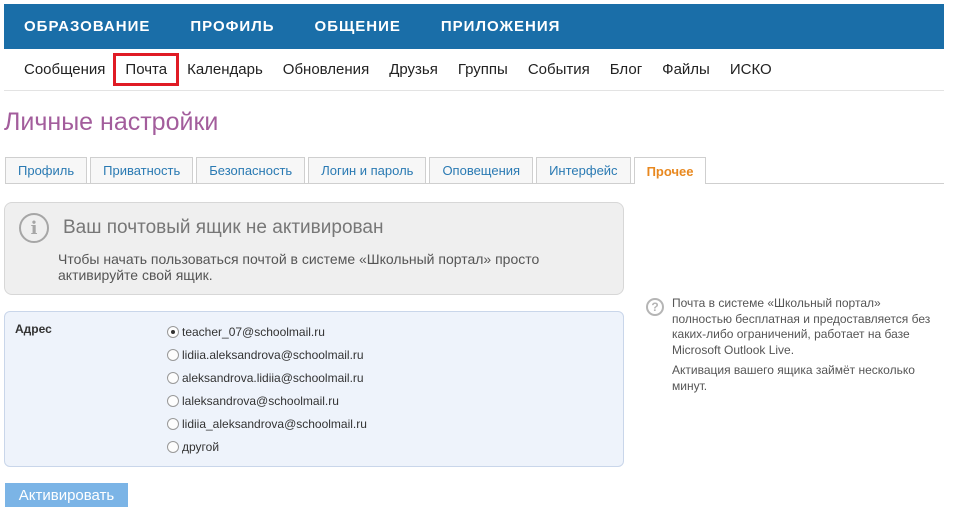  I want to click on address-option-label: laleksandrova@schoolmail.ru, so click(260, 400).